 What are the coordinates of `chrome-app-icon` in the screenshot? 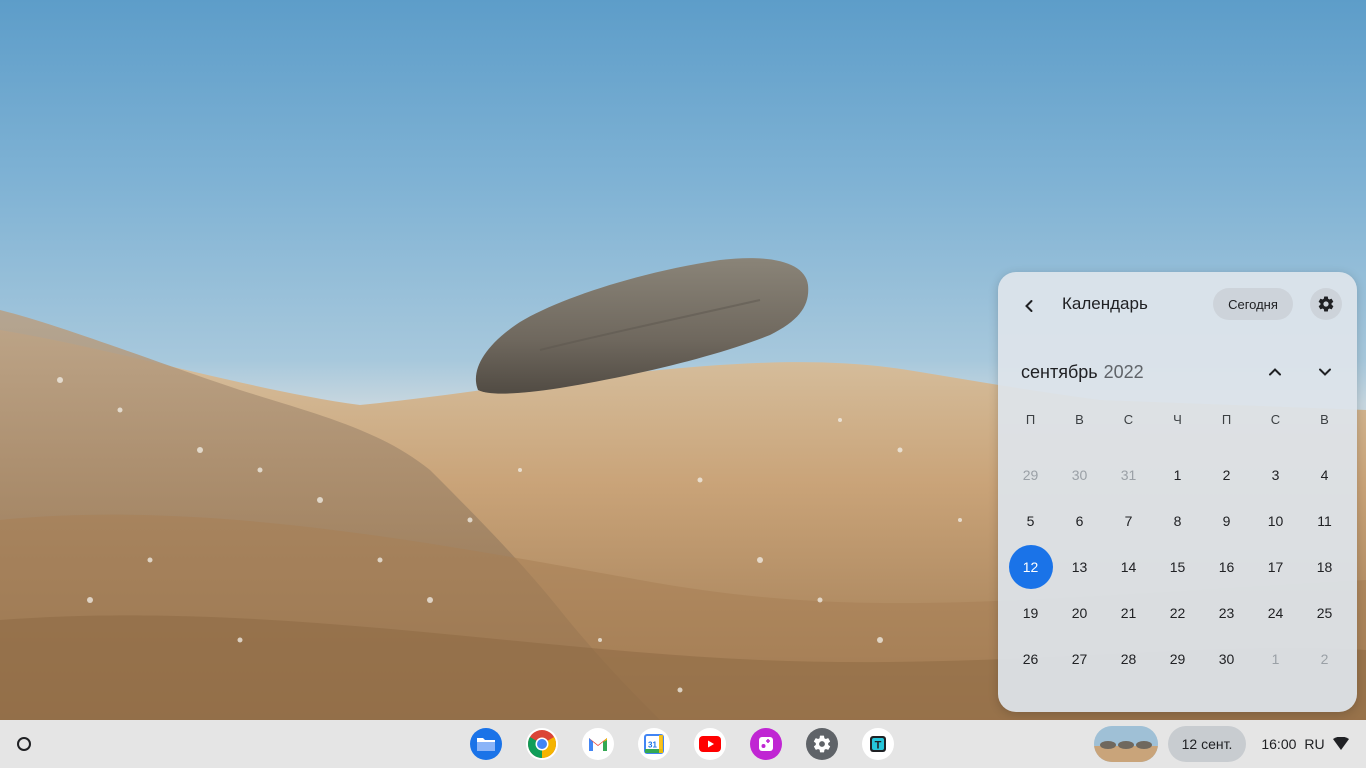 It's located at (542, 744).